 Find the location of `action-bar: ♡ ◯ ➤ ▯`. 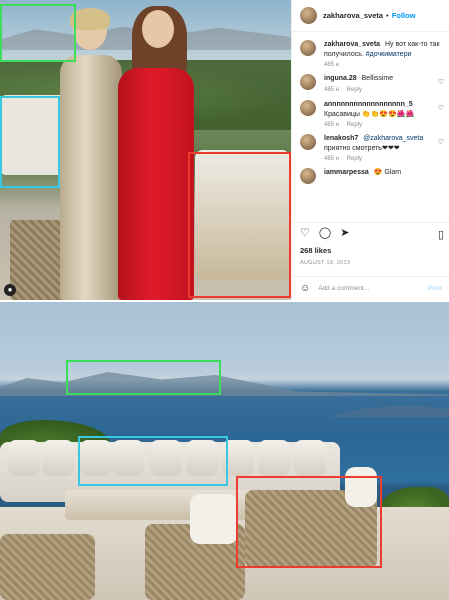

action-bar: ♡ ◯ ➤ ▯ is located at coordinates (370, 233).